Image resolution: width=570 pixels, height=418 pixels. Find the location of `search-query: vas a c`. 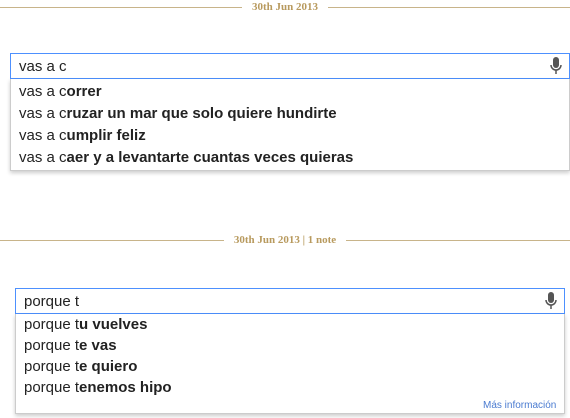

search-query: vas a c is located at coordinates (277, 66).